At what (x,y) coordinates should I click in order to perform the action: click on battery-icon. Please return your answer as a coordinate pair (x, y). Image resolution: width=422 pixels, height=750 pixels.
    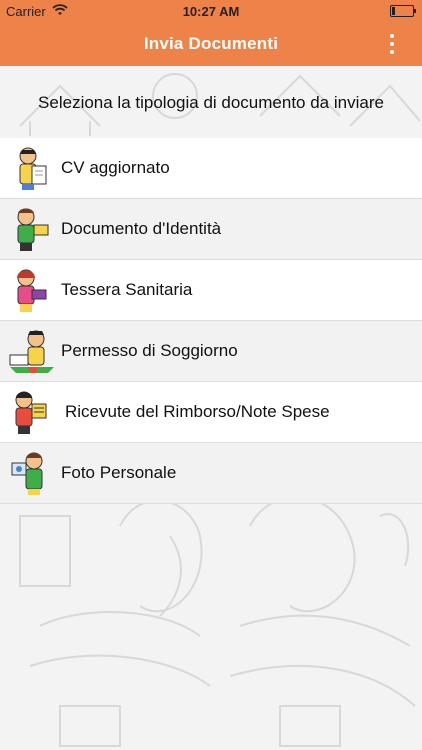
    Looking at the image, I should click on (403, 11).